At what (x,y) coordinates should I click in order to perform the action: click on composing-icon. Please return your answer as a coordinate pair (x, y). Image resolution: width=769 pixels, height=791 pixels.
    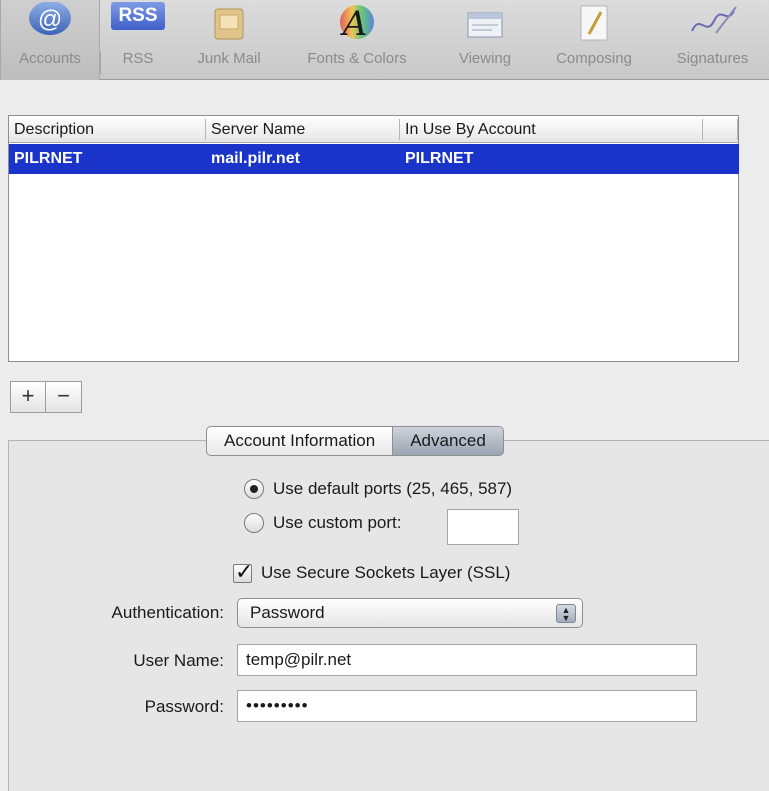
    Looking at the image, I should click on (594, 23).